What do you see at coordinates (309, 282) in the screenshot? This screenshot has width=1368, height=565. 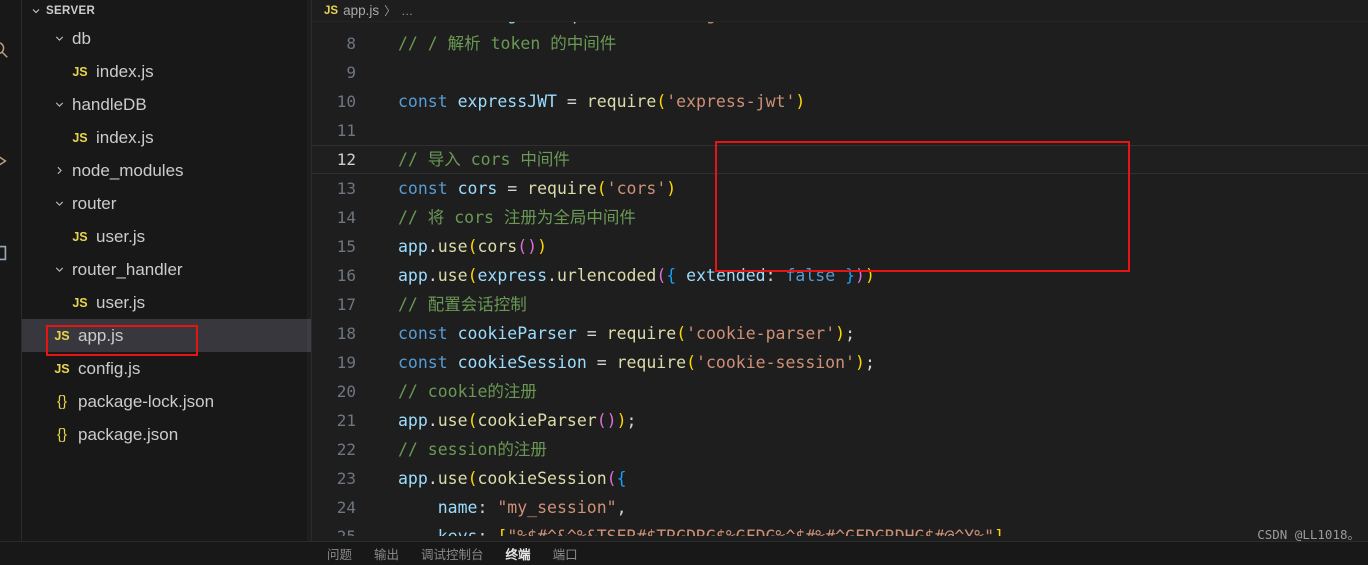 I see `sidebar-scrollbar` at bounding box center [309, 282].